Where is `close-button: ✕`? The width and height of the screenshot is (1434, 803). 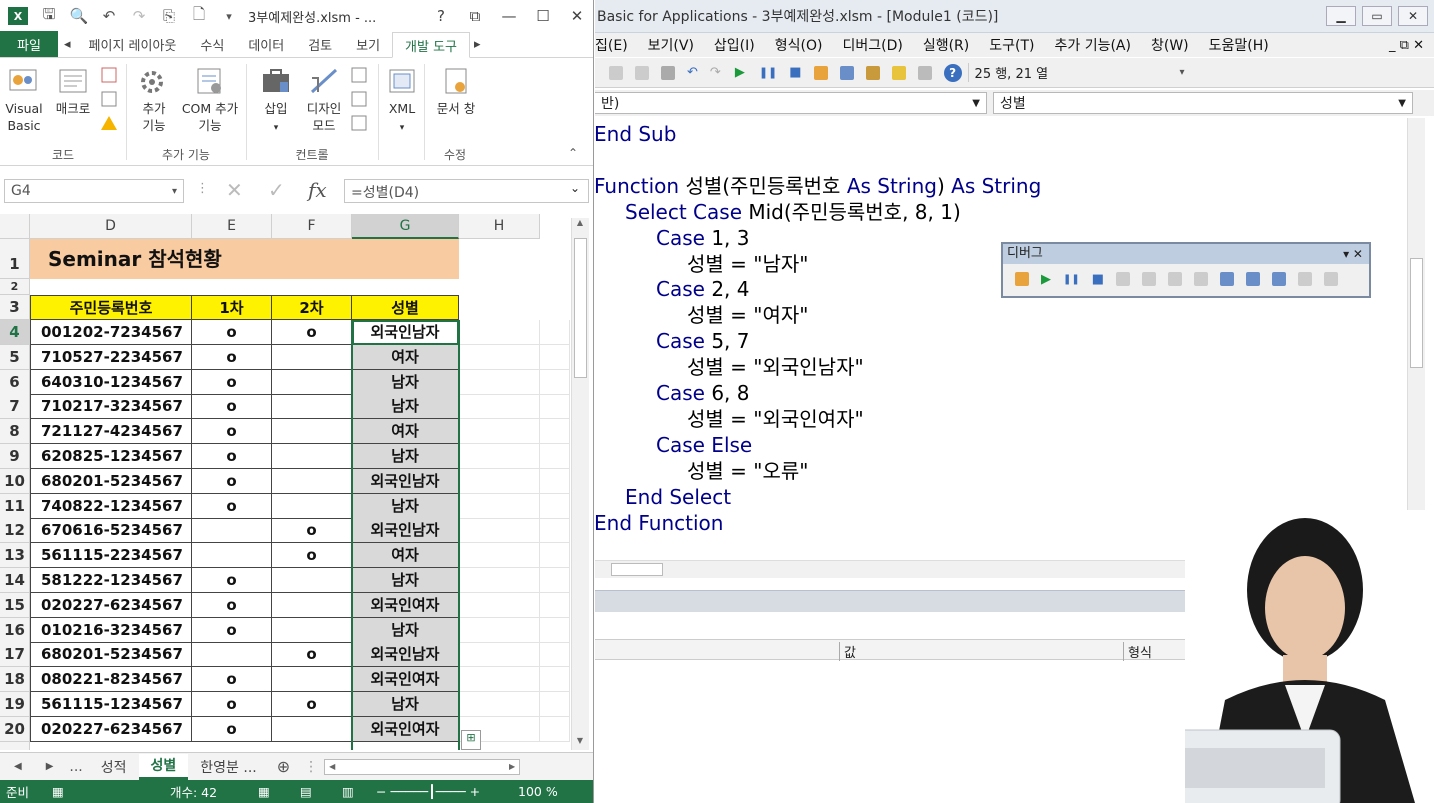 close-button: ✕ is located at coordinates (576, 16).